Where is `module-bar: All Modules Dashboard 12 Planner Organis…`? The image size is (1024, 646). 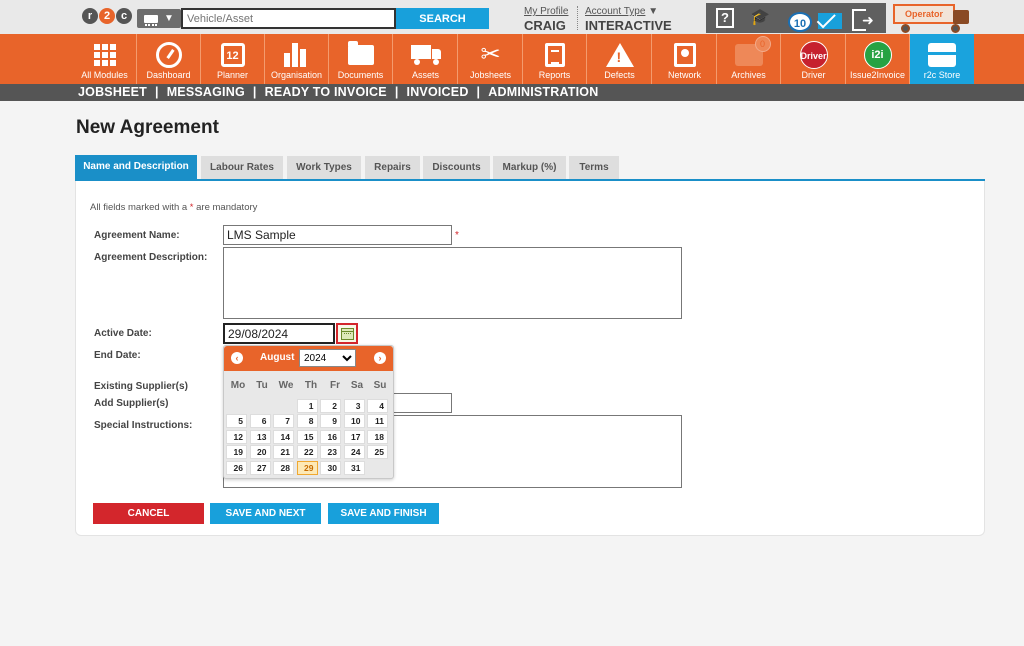 module-bar: All Modules Dashboard 12 Planner Organis… is located at coordinates (512, 59).